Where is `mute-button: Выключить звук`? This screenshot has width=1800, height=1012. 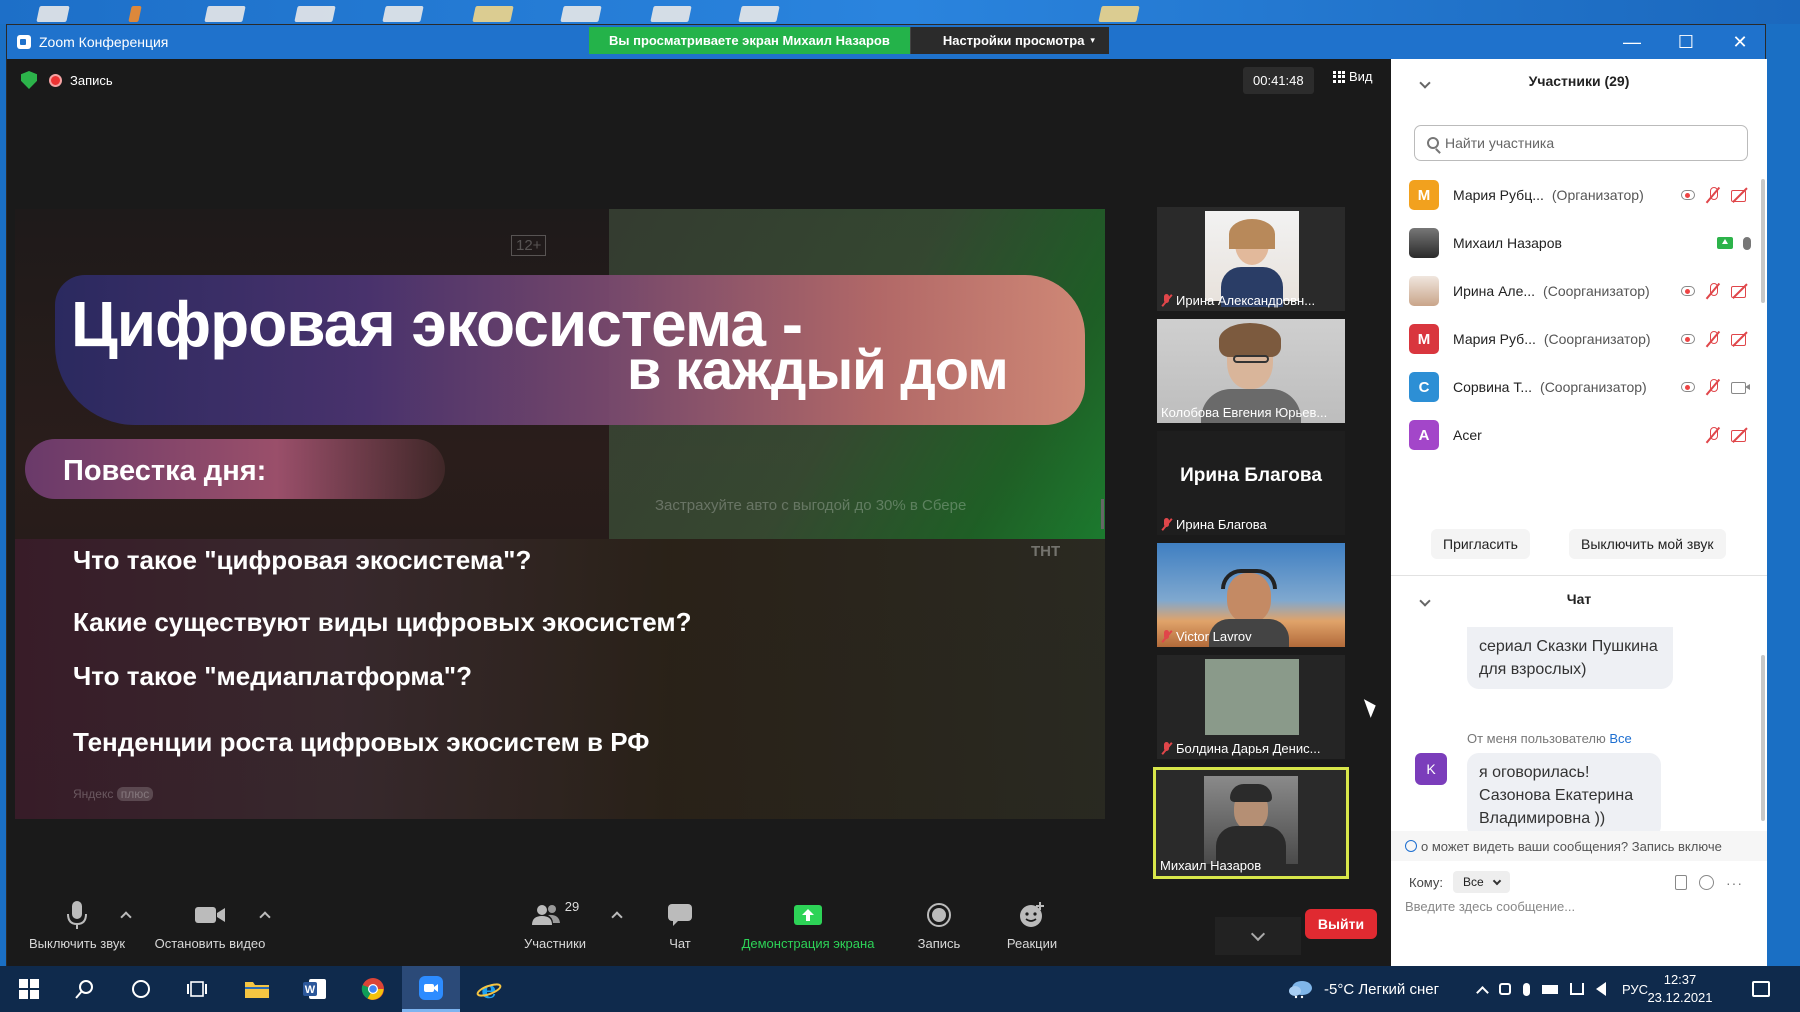
mute-button: Выключить звук is located at coordinates (77, 925).